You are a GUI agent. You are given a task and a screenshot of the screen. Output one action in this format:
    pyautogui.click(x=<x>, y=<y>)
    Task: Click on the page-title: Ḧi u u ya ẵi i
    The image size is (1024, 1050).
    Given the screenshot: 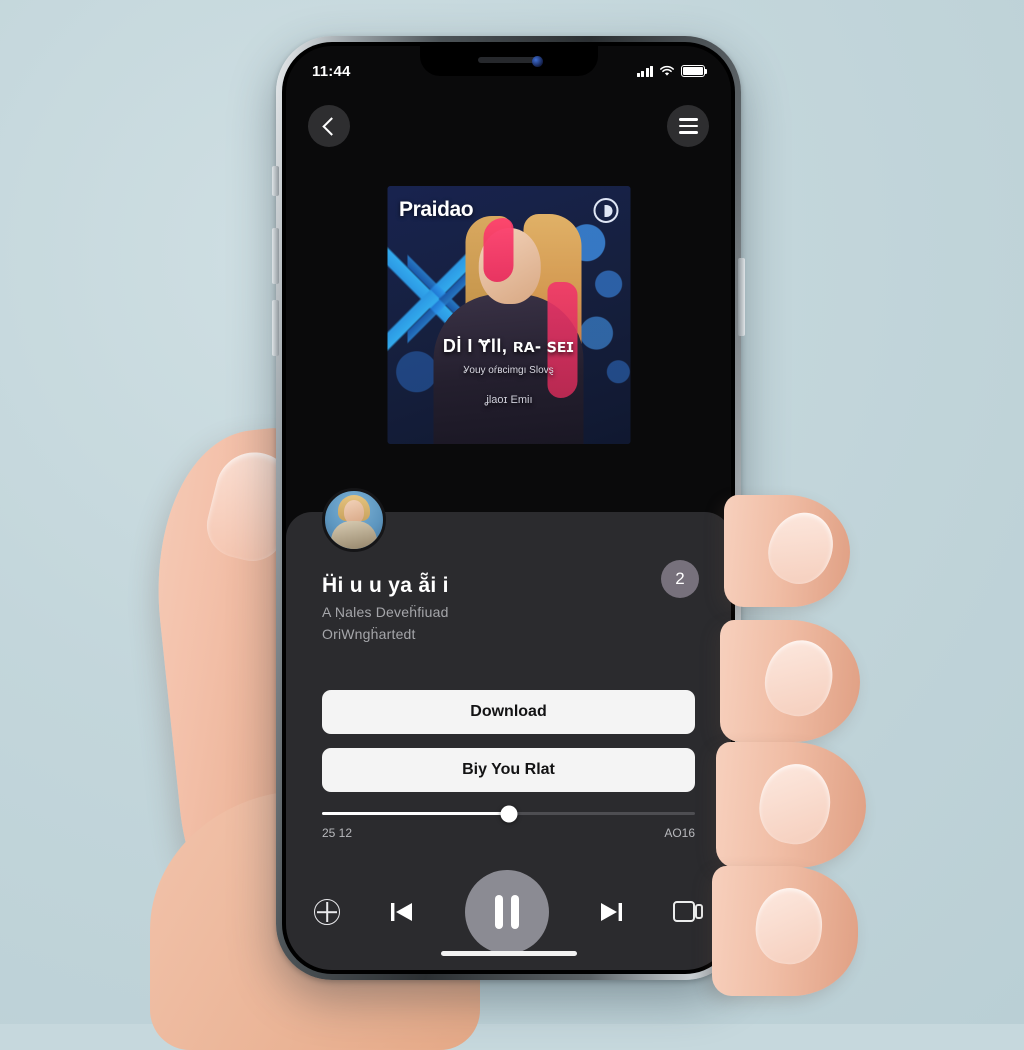 What is the action you would take?
    pyautogui.click(x=385, y=585)
    